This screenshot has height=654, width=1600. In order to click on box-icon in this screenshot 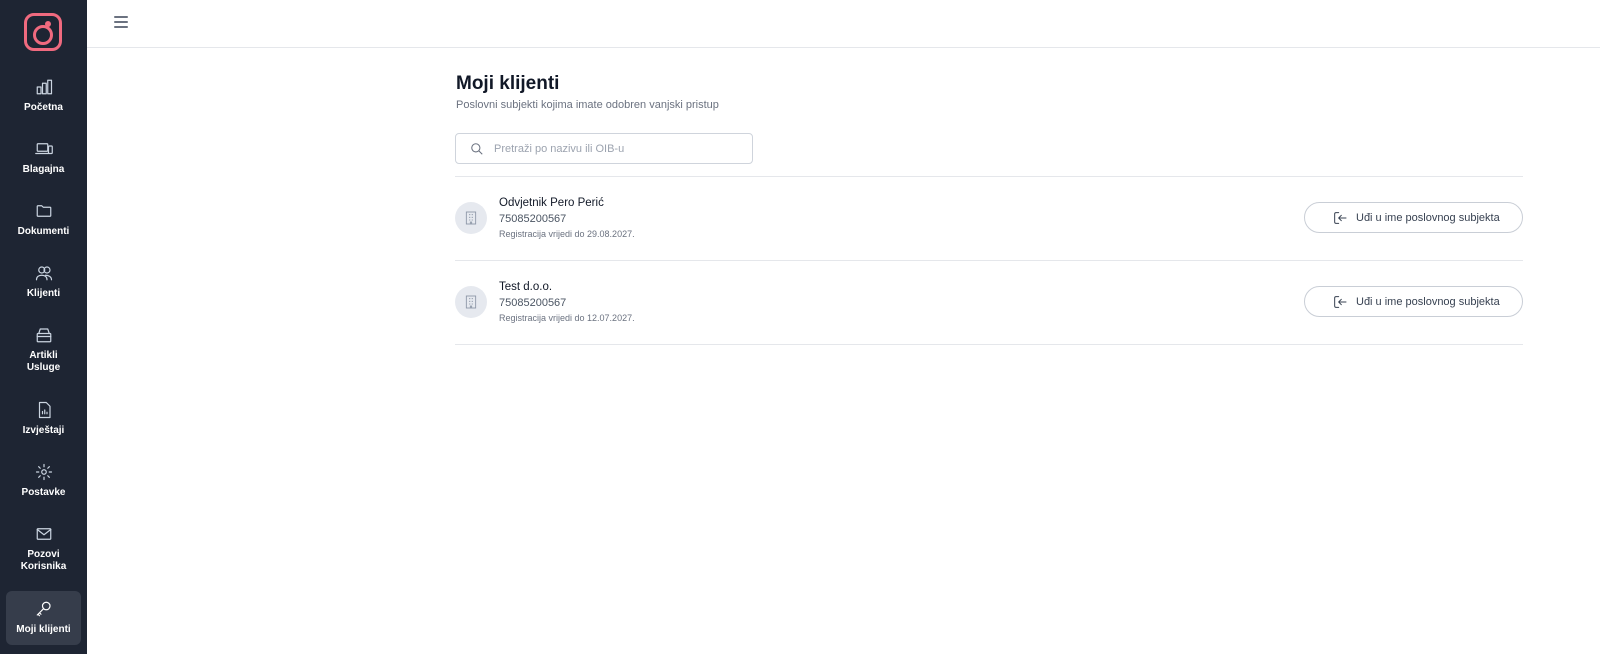, I will do `click(43, 335)`.